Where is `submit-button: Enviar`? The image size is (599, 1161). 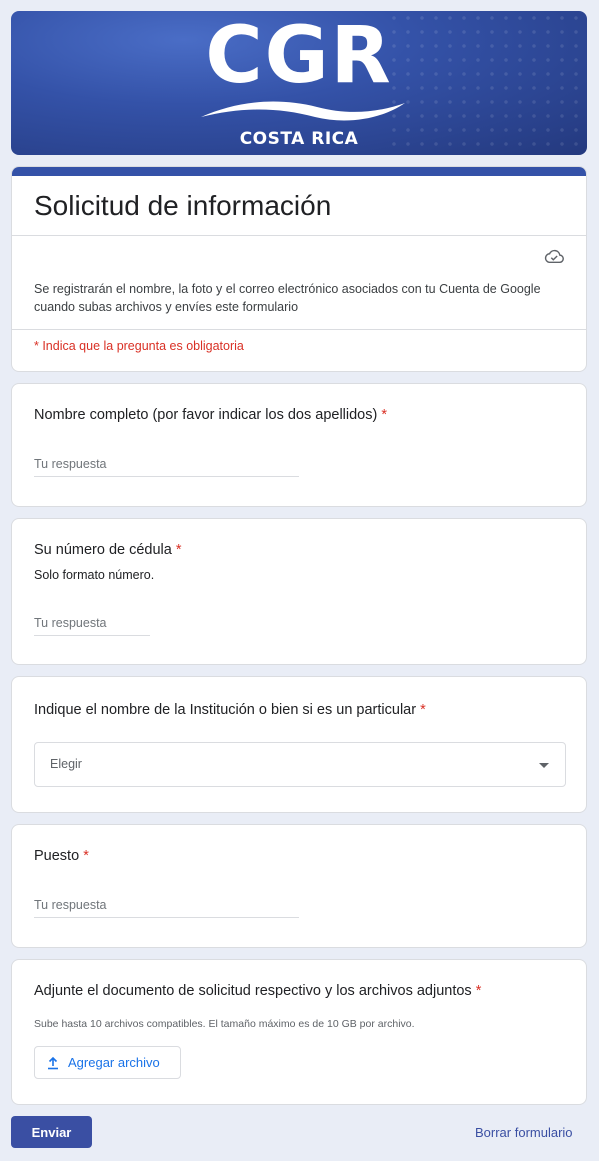
submit-button: Enviar is located at coordinates (51, 1132).